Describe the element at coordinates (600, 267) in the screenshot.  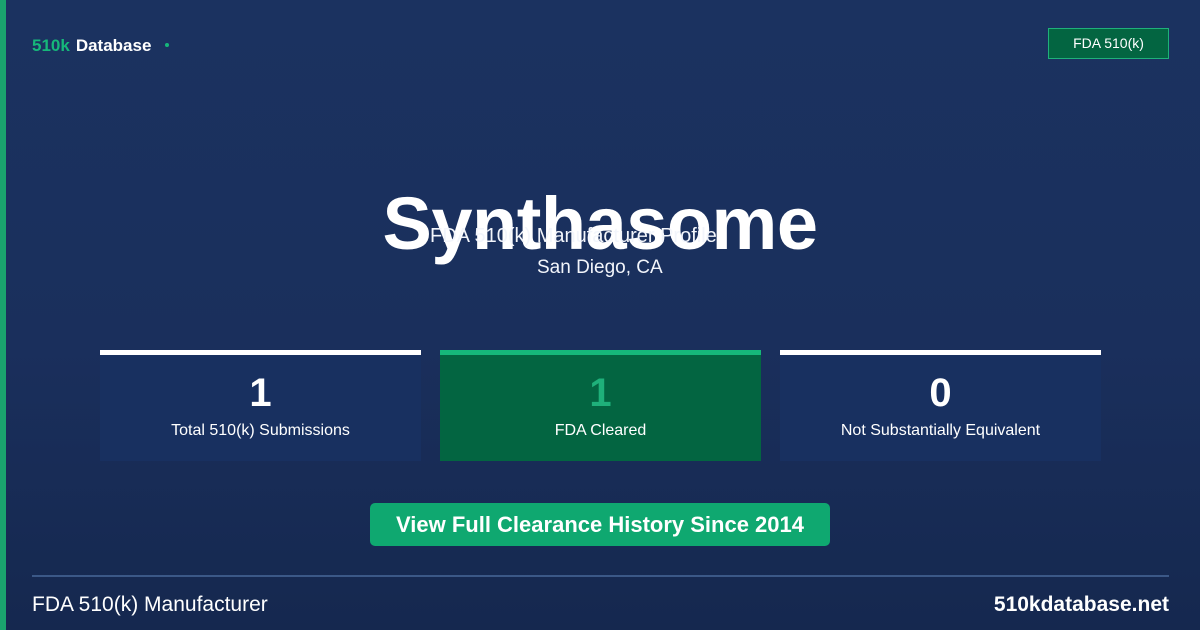
I see `manufacturer-location: San Diego, CA` at that location.